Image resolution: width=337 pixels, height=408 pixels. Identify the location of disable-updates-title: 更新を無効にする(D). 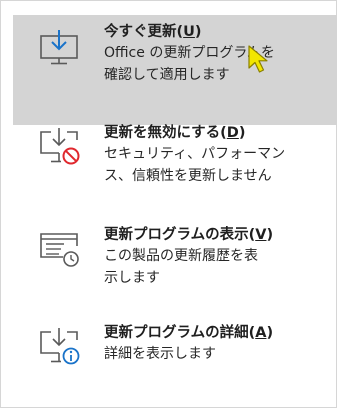
(175, 133).